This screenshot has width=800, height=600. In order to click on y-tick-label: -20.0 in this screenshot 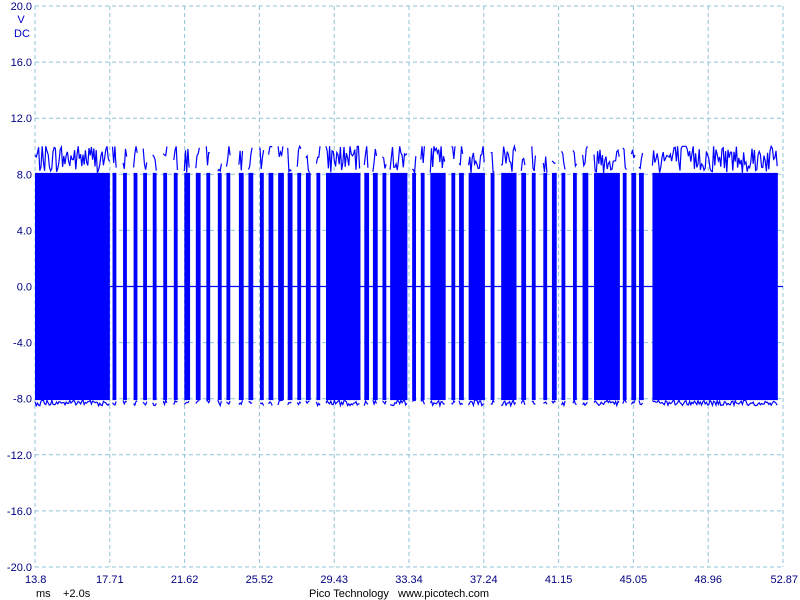, I will do `click(19, 568)`.